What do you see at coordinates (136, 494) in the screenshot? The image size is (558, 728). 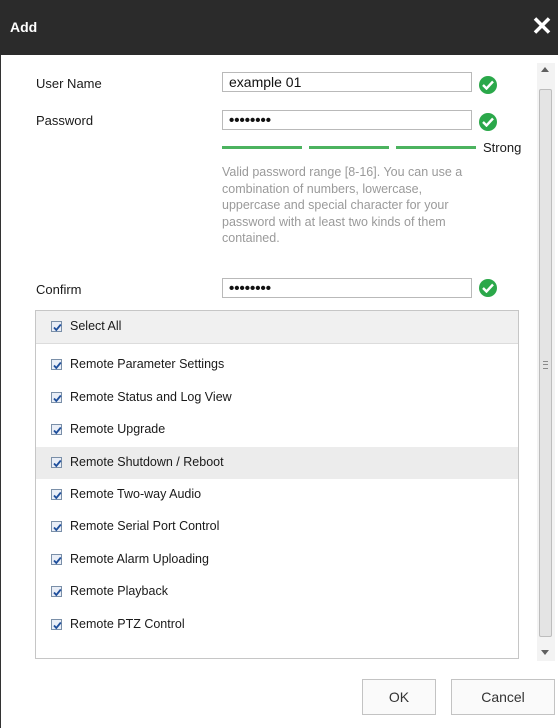 I see `permission-label: Remote Two-way Audio` at bounding box center [136, 494].